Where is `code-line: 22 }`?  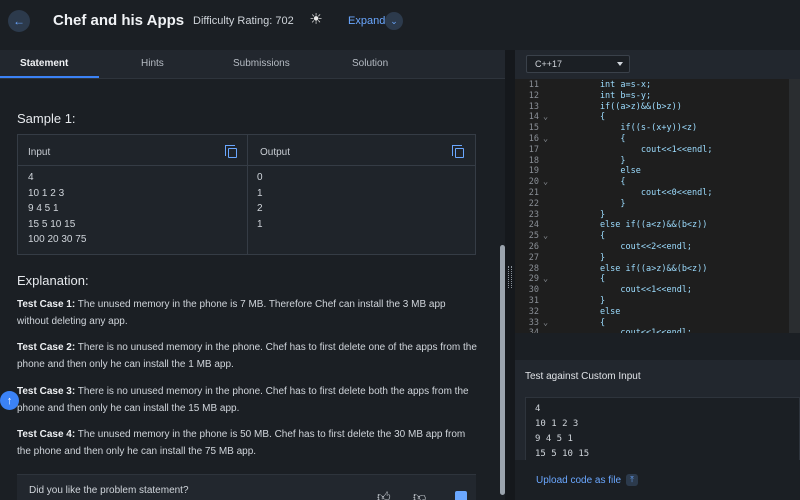
code-line: 22 } is located at coordinates (657, 204).